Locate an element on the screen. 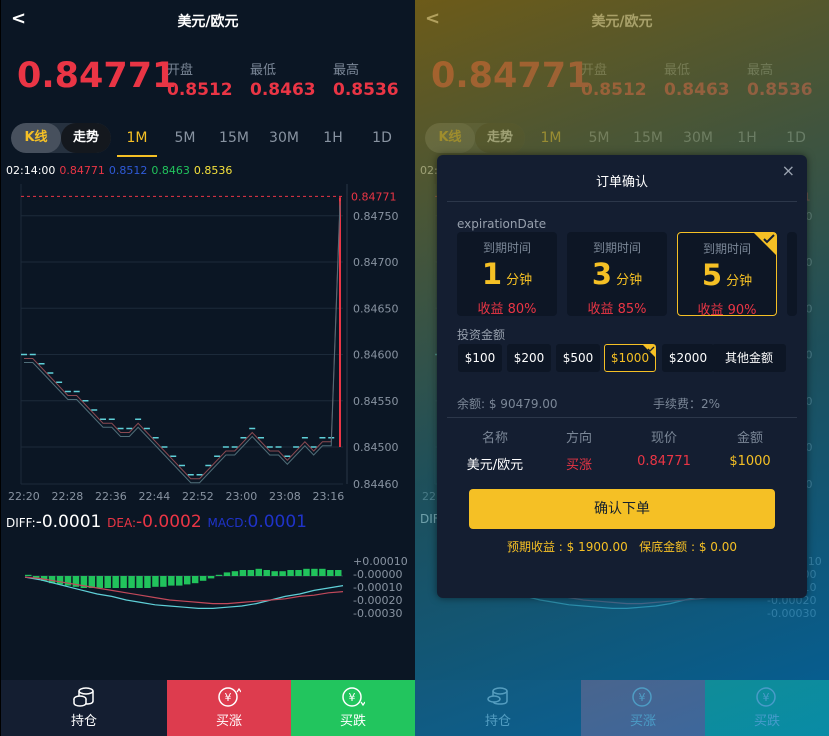 The width and height of the screenshot is (829, 736). time-tick-label: 23:16 is located at coordinates (329, 496).